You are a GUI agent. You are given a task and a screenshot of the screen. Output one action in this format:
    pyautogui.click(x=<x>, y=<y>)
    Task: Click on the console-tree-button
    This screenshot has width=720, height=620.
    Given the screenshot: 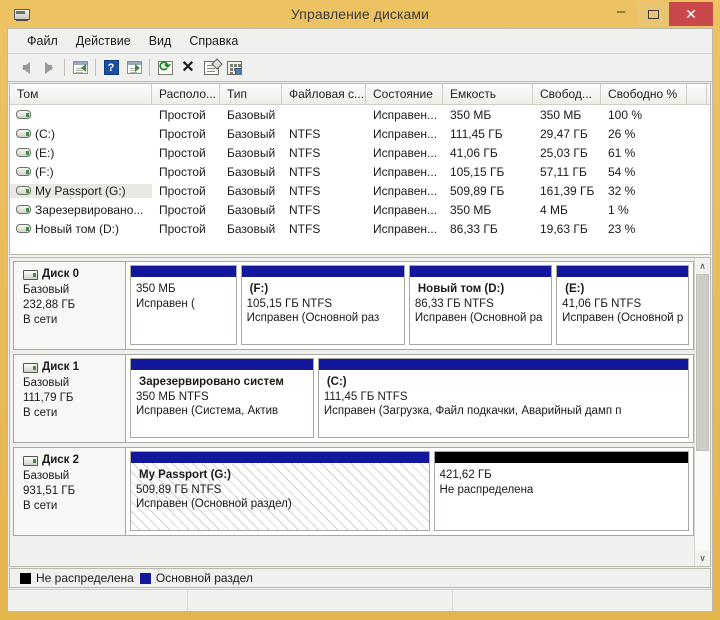 What is the action you would take?
    pyautogui.click(x=134, y=68)
    